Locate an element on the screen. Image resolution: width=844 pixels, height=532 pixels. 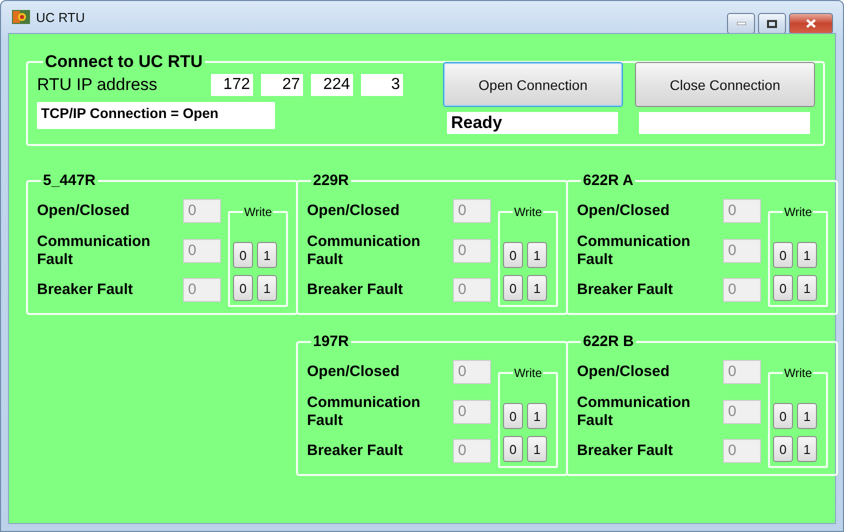
group-title: 229R is located at coordinates (331, 180).